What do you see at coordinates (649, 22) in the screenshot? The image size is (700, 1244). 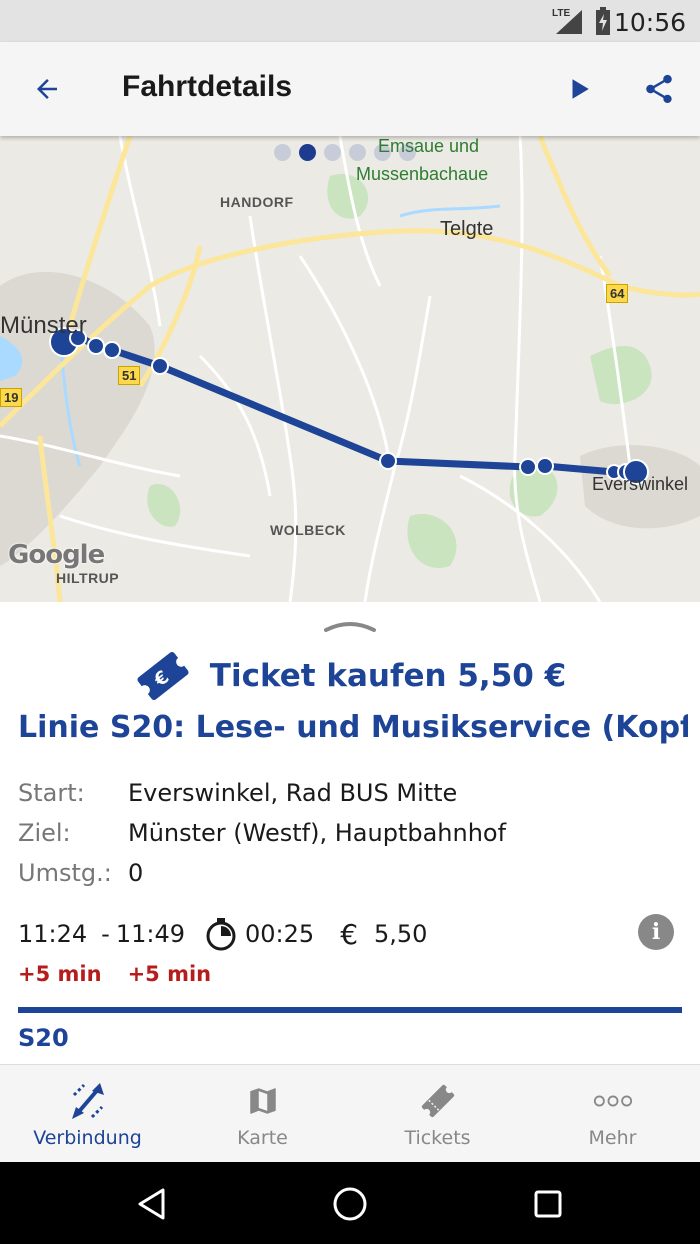 I see `status-time: 10:56` at bounding box center [649, 22].